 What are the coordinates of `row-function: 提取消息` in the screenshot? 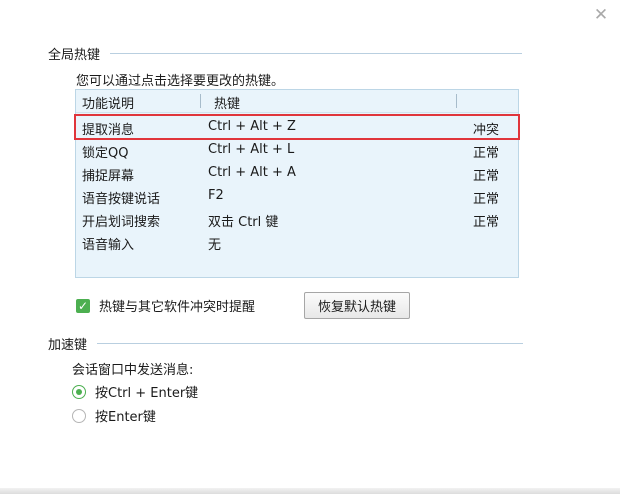 It's located at (108, 130).